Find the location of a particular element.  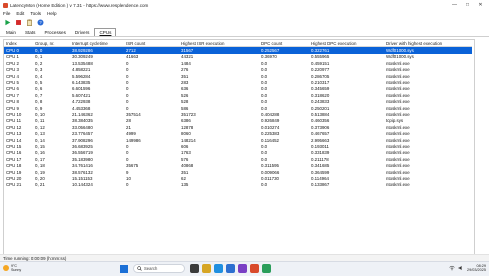

store-icon is located at coordinates (242, 268).